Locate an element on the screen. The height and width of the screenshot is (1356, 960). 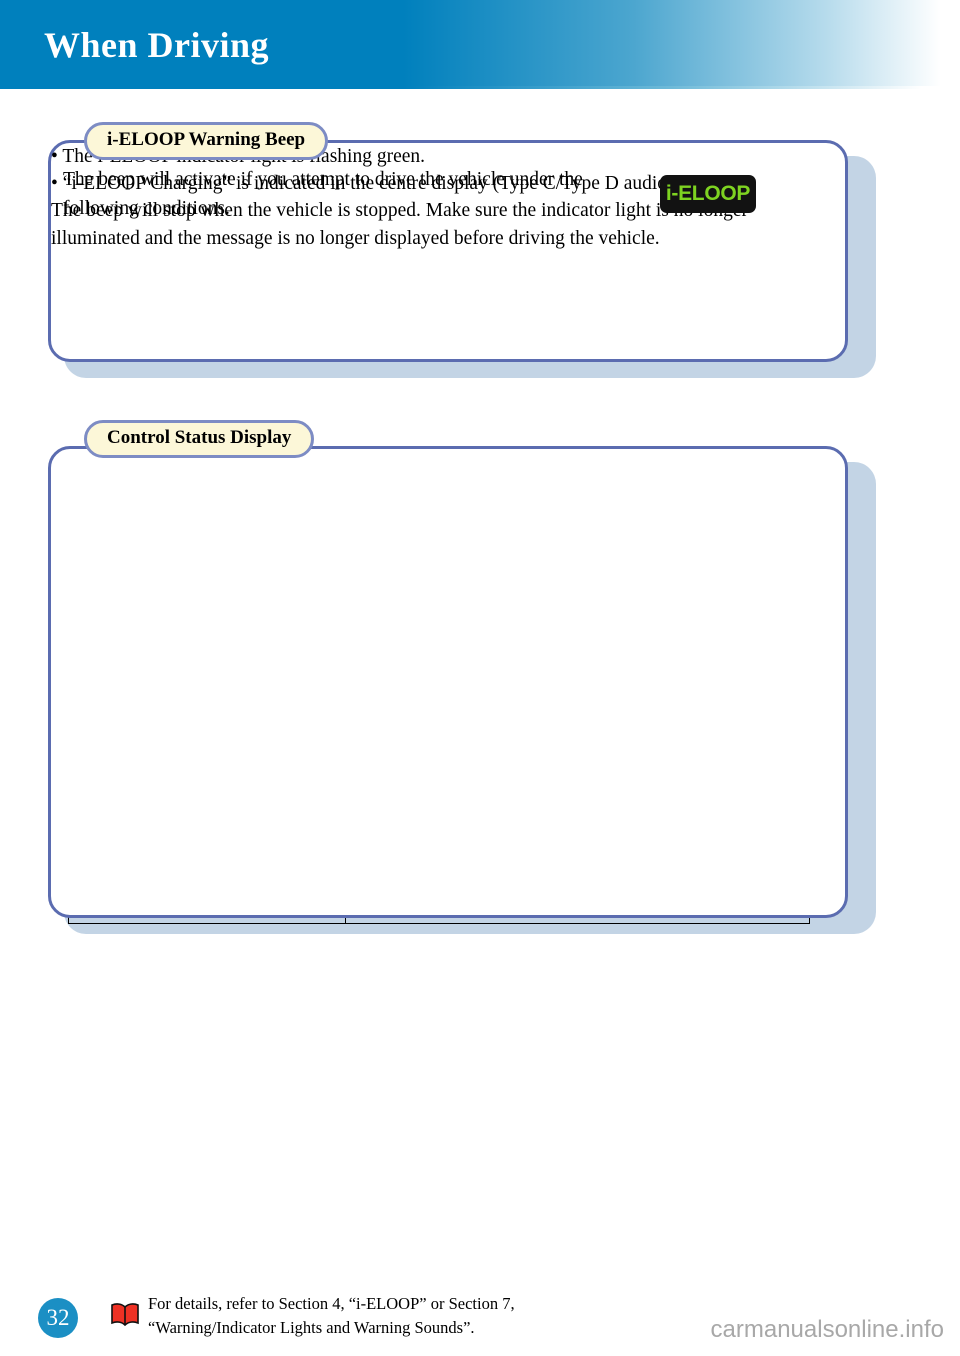
page-number-badge: 32 is located at coordinates (58, 1318).